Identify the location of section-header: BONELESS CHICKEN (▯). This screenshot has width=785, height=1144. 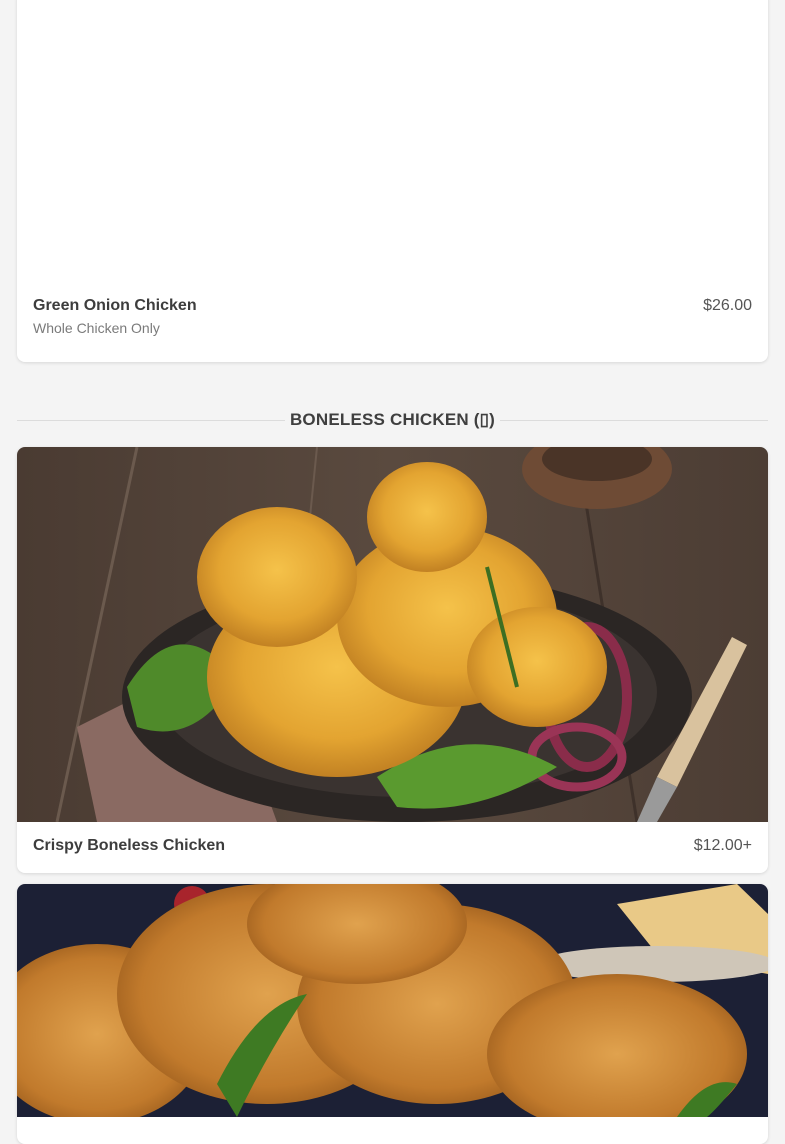
(392, 420).